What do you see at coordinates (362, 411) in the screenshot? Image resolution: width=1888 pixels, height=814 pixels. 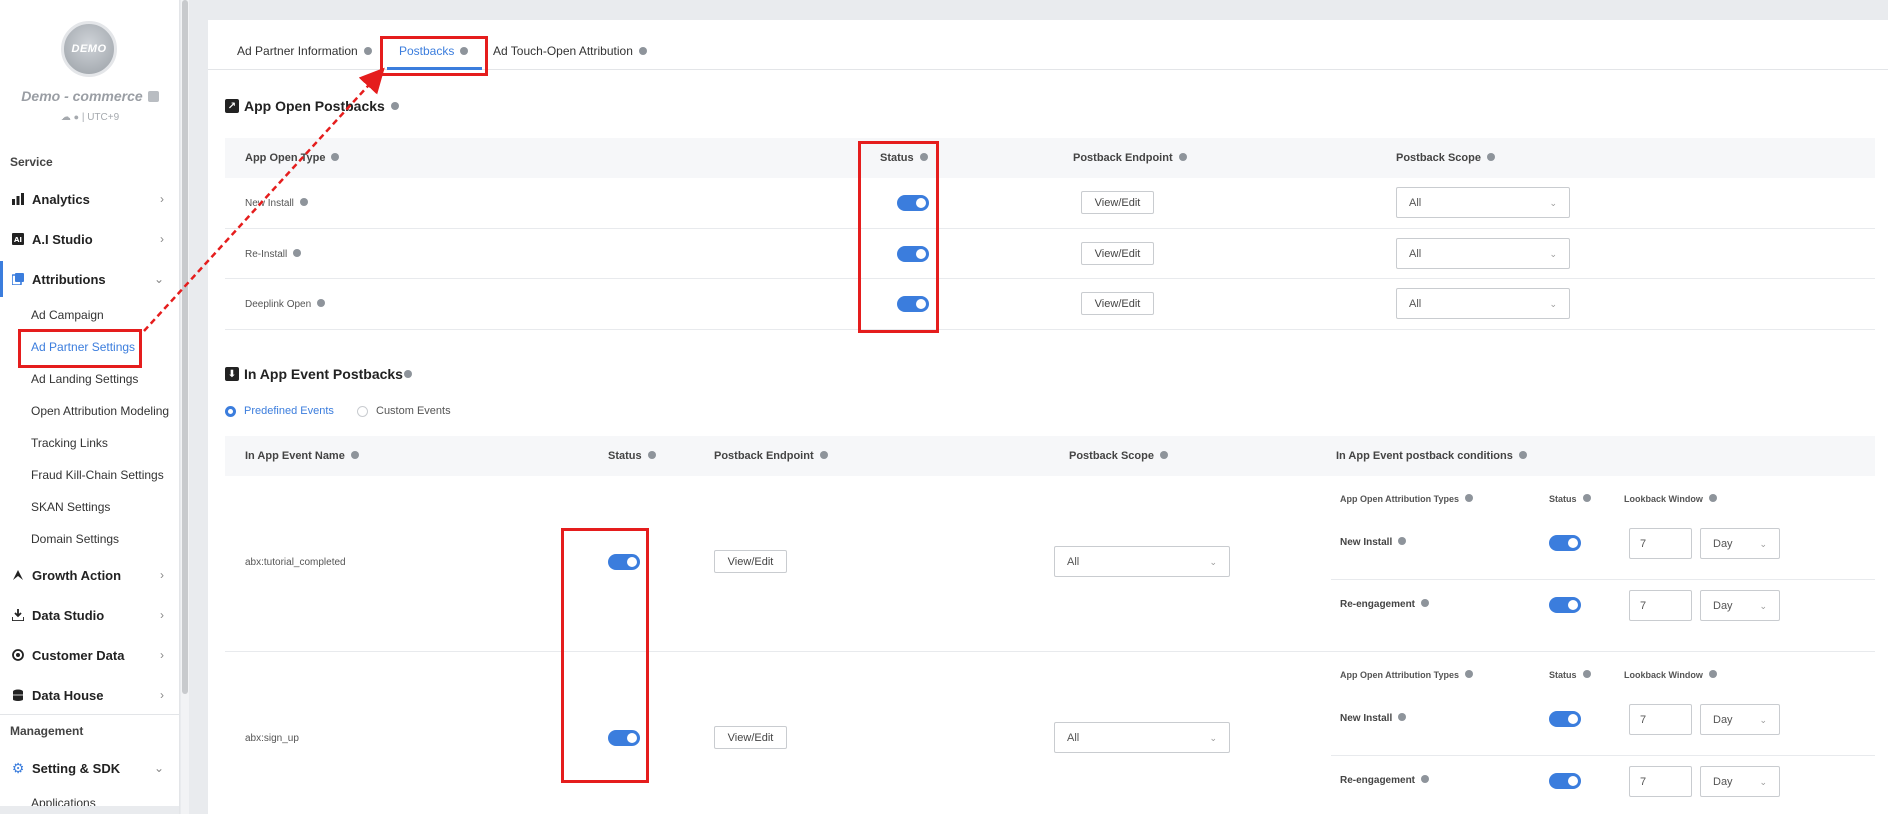 I see `radio-dot` at bounding box center [362, 411].